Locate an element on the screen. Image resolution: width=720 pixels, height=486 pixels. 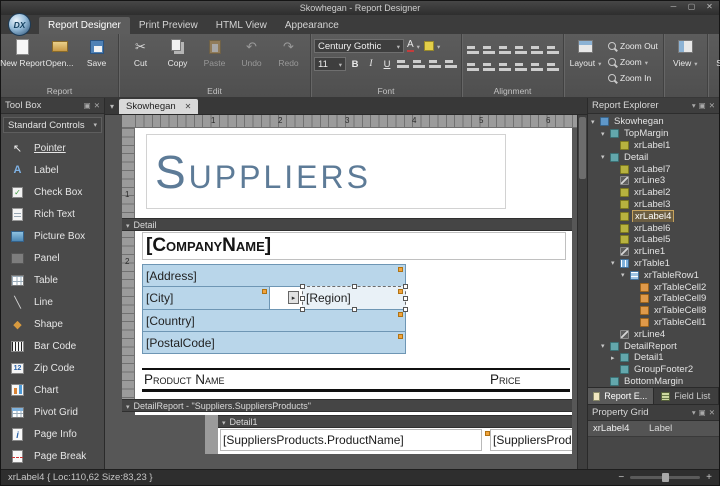
tree-item: GroupFooter2 is located at coordinates (653, 370).